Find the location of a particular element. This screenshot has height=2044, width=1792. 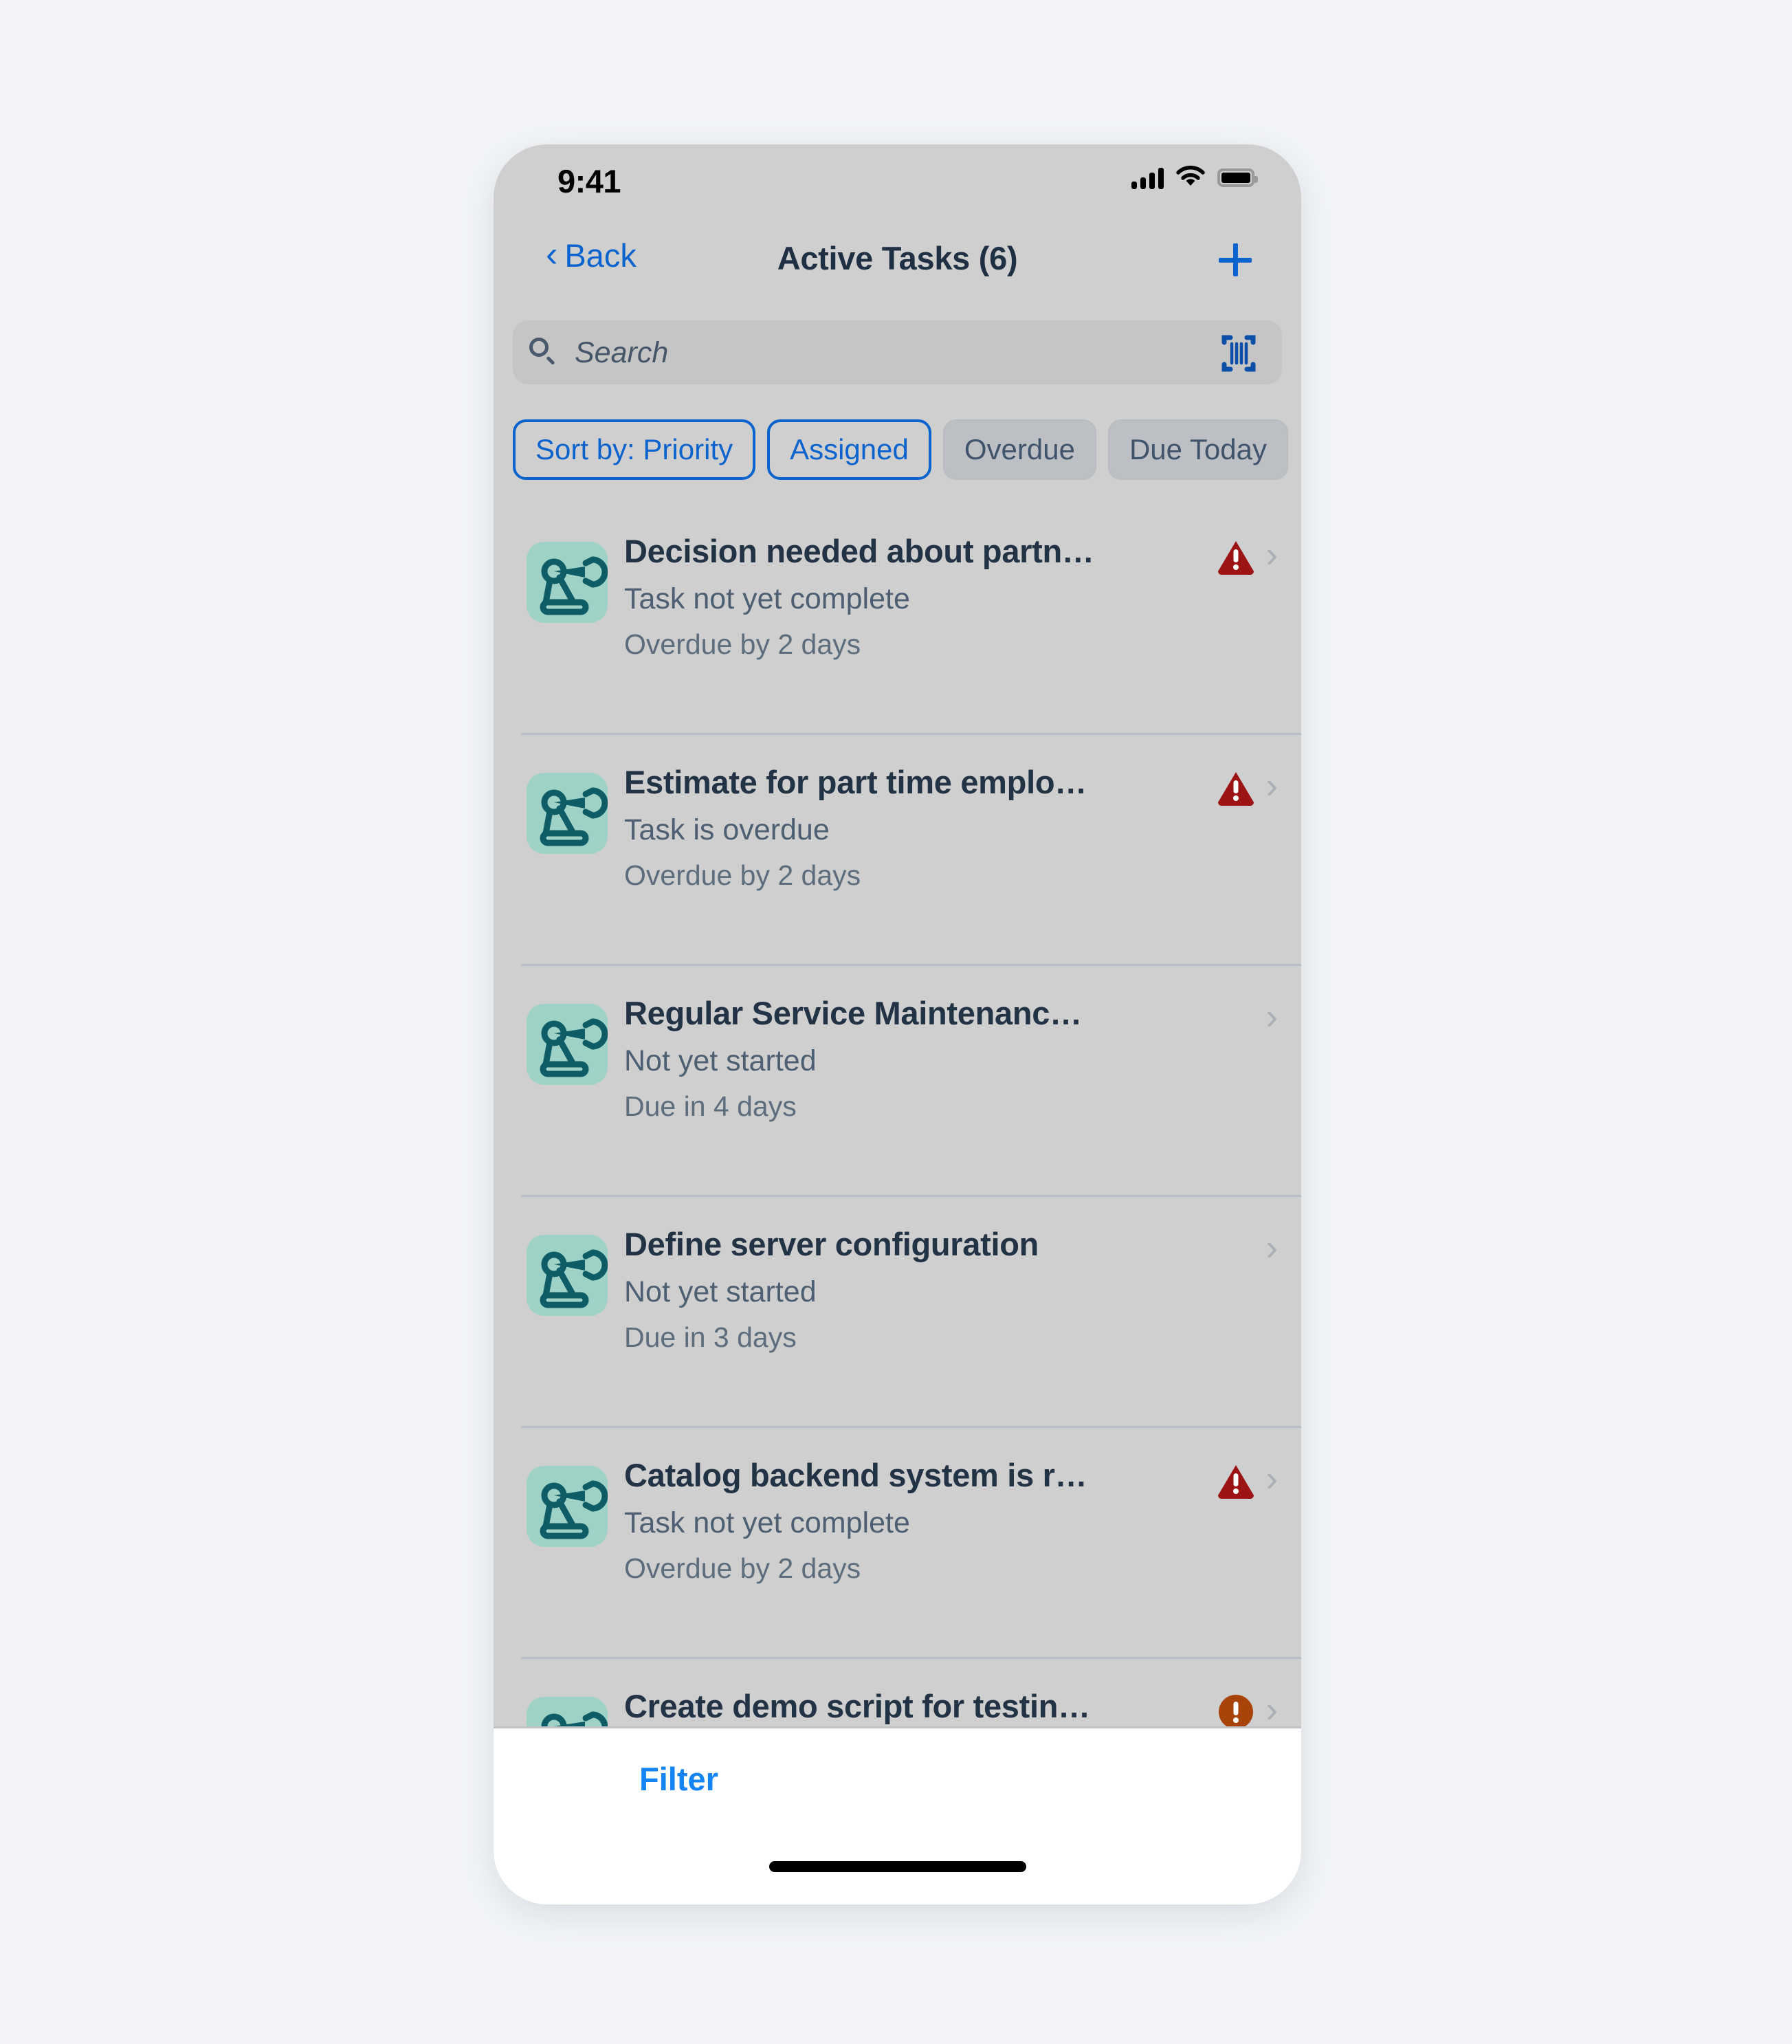

alert-circle-icon is located at coordinates (1236, 1712).